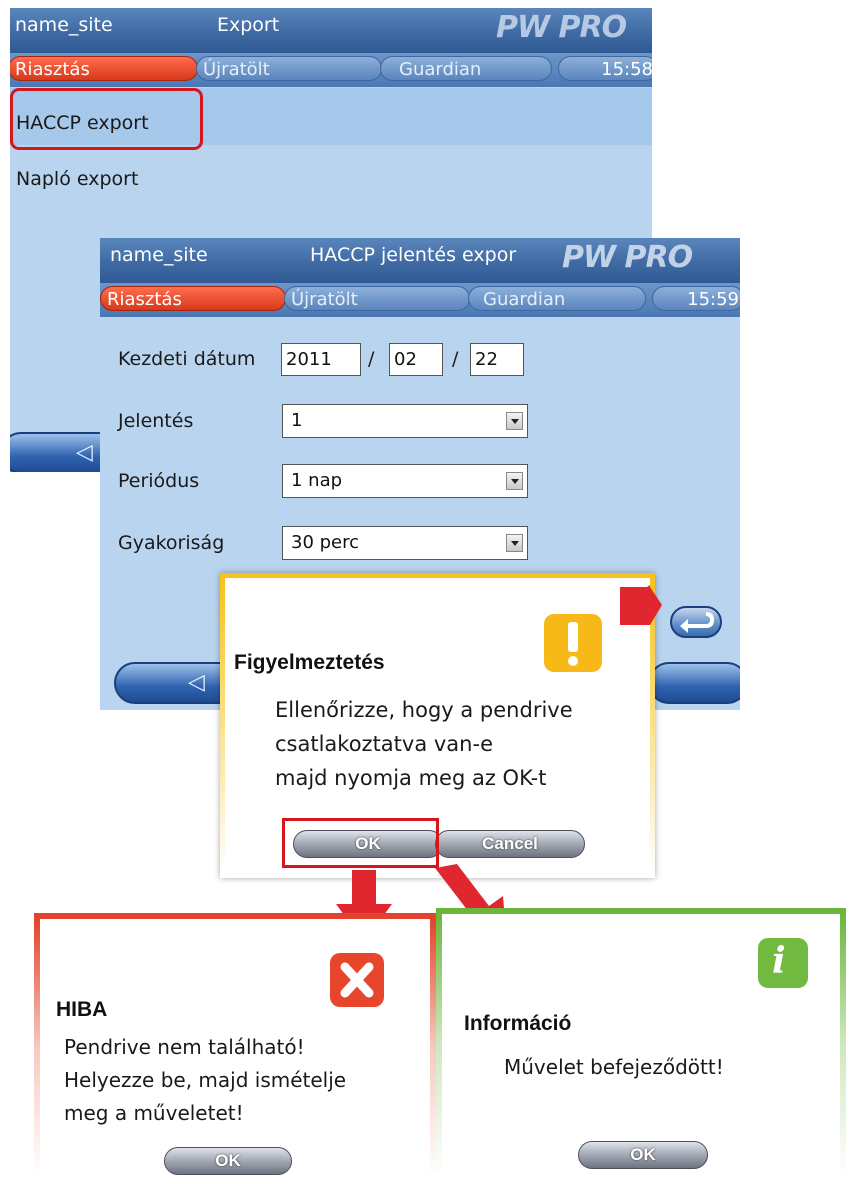  I want to click on tab-bar: Riasztás Újratölt Guardian 15:58, so click(331, 70).